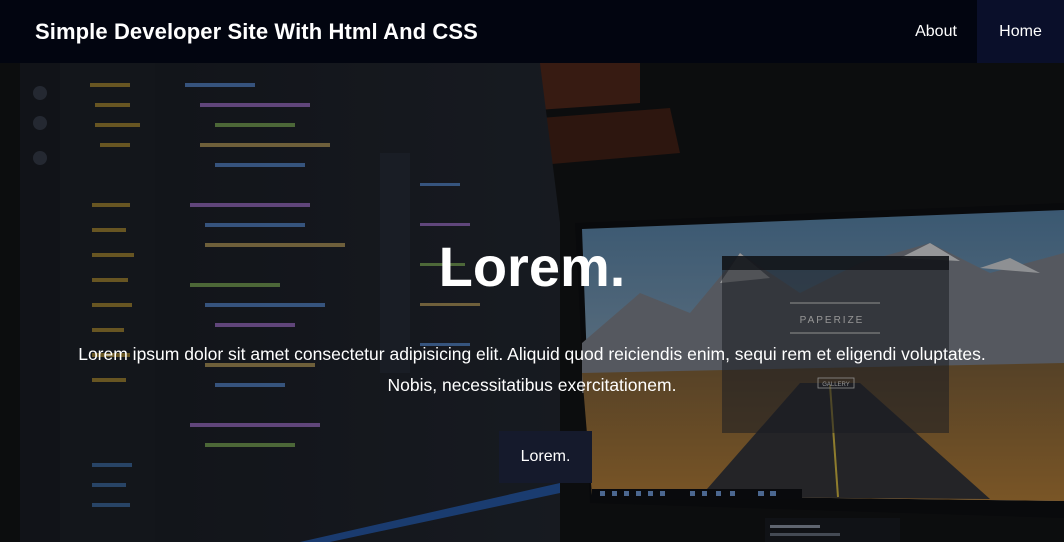 The height and width of the screenshot is (542, 1064). Describe the element at coordinates (545, 457) in the screenshot. I see `hero-cta-button: Lorem.` at that location.